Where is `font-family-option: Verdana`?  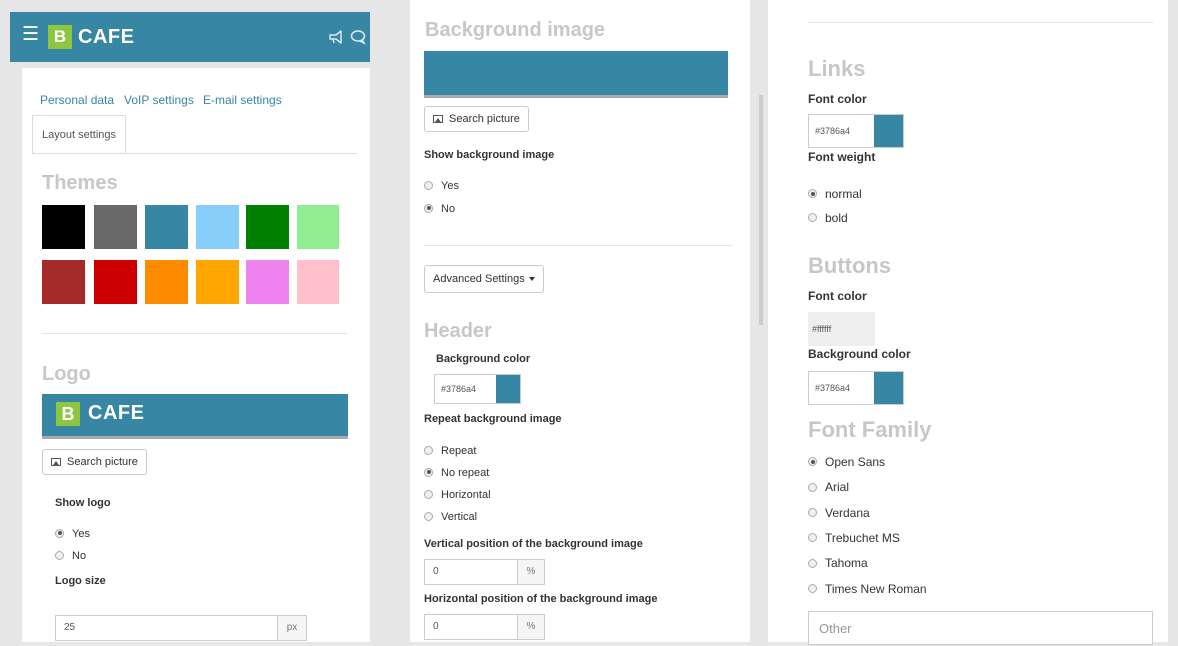 font-family-option: Verdana is located at coordinates (839, 513).